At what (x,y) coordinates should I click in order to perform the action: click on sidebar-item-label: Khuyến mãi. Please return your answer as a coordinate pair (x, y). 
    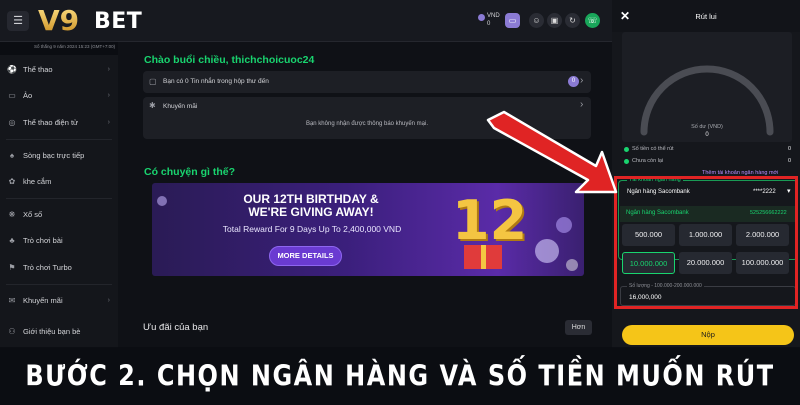
    Looking at the image, I should click on (43, 300).